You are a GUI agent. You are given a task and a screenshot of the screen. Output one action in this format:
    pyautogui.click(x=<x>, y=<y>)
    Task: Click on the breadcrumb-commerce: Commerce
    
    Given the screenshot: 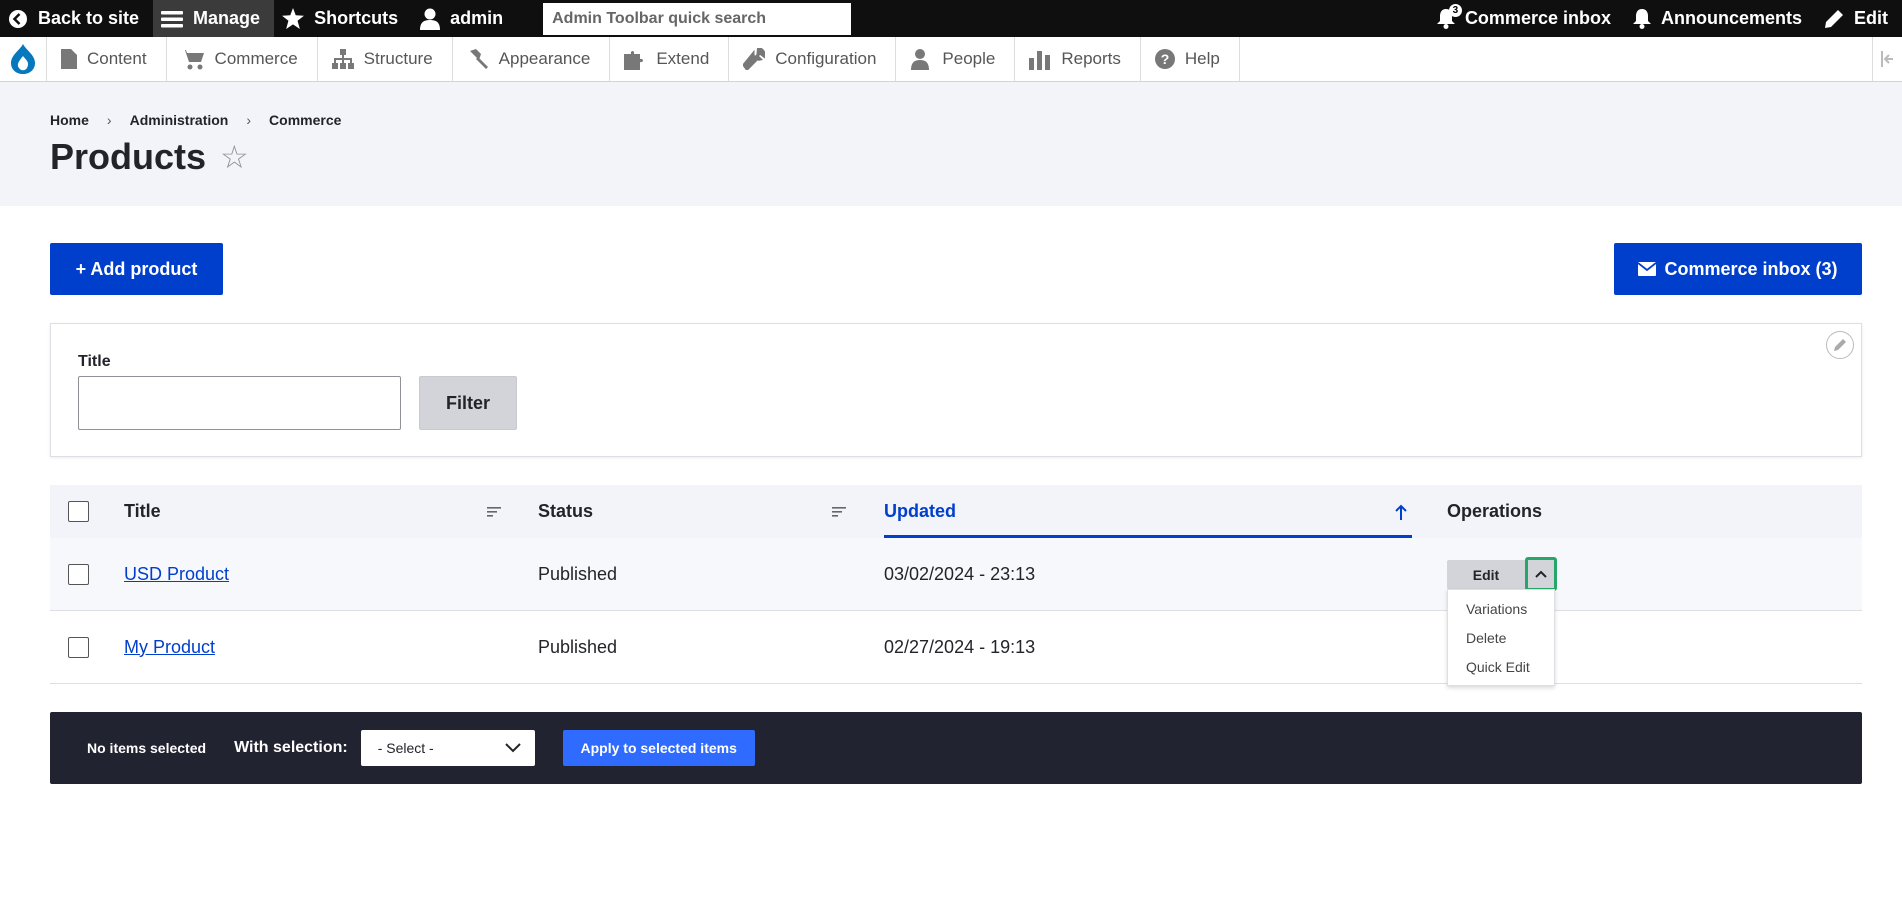 What is the action you would take?
    pyautogui.click(x=305, y=120)
    